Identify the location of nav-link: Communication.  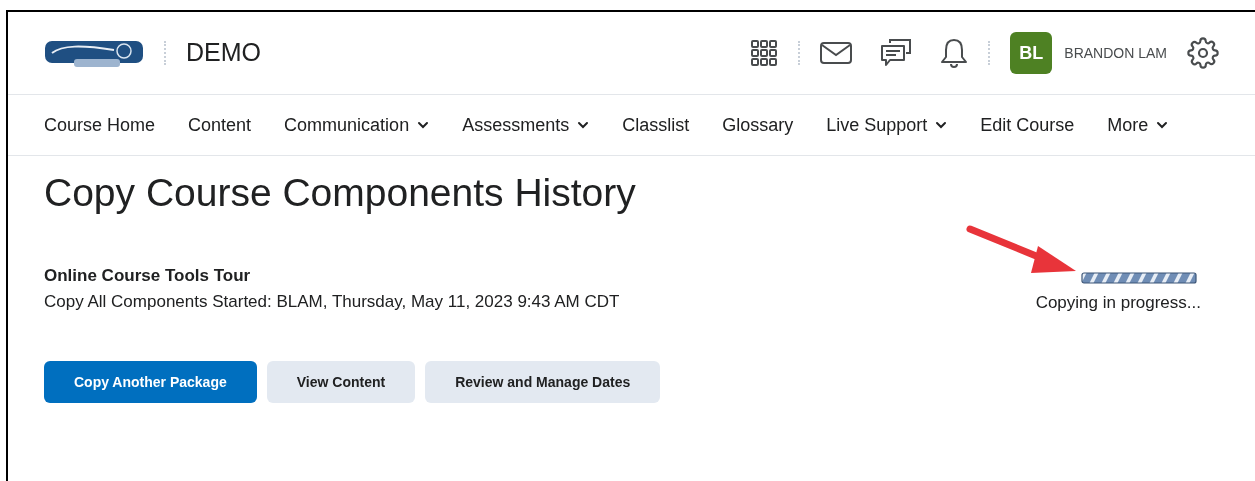
(357, 125).